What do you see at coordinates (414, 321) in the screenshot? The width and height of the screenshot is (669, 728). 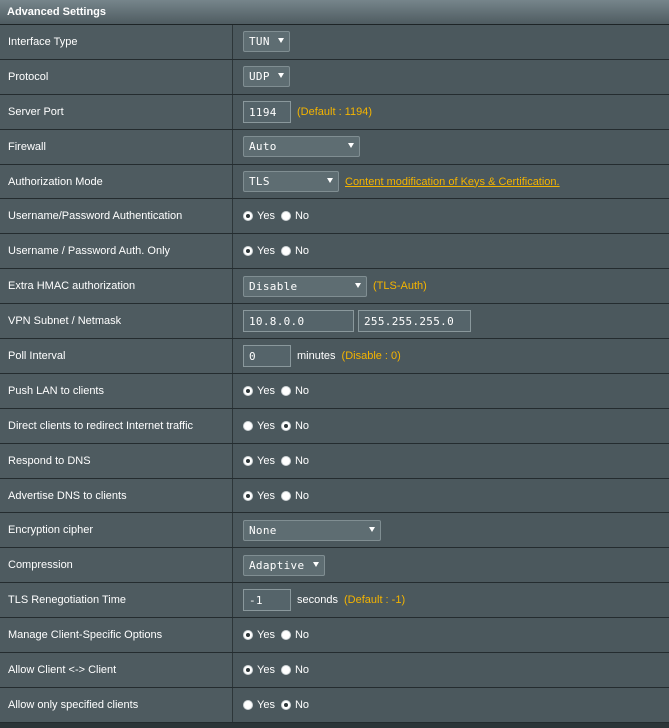 I see `netmask-input: 255.255.255.0` at bounding box center [414, 321].